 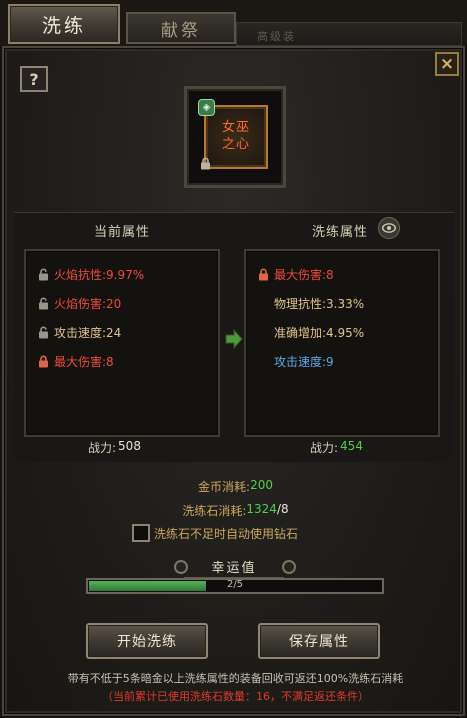 I want to click on gem-badge-icon: ◈, so click(x=206, y=107).